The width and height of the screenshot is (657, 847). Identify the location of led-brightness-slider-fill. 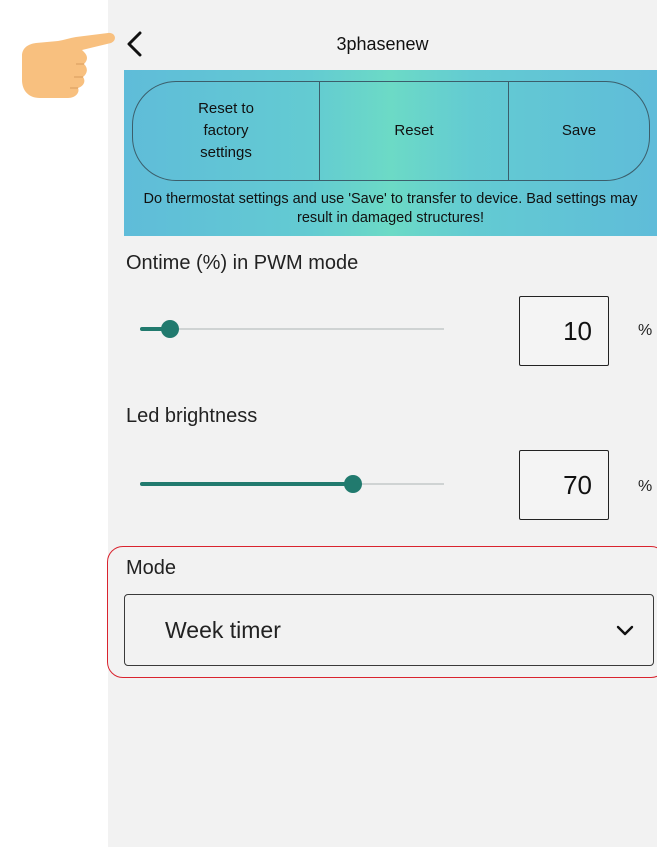
(246, 484).